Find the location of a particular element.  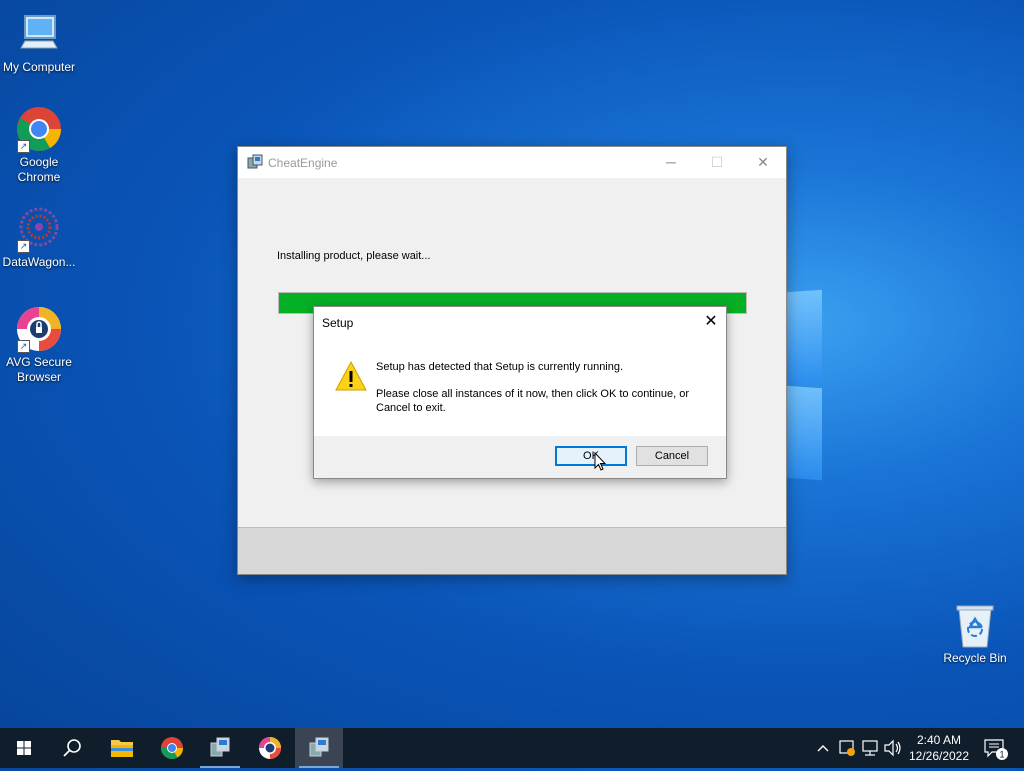

taskbar-chrome is located at coordinates (172, 748).